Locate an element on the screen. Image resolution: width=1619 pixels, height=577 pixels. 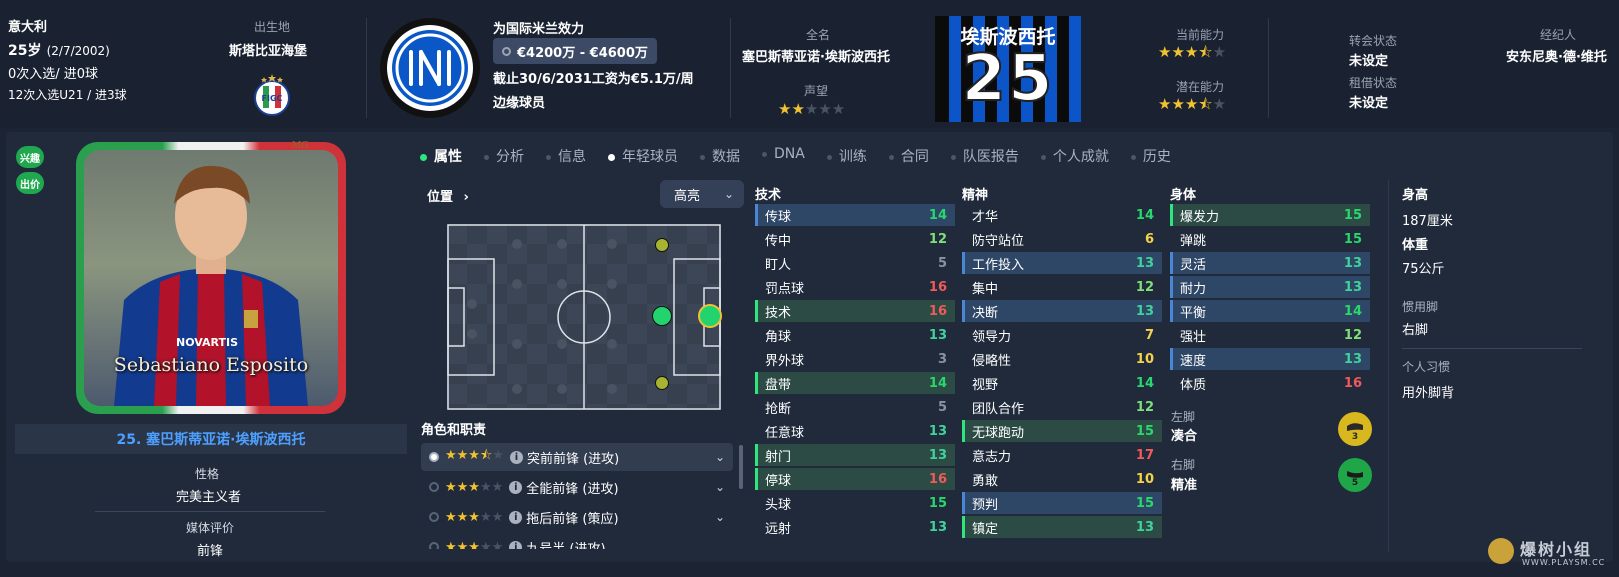
offer-badge: 出价 is located at coordinates (30, 183).